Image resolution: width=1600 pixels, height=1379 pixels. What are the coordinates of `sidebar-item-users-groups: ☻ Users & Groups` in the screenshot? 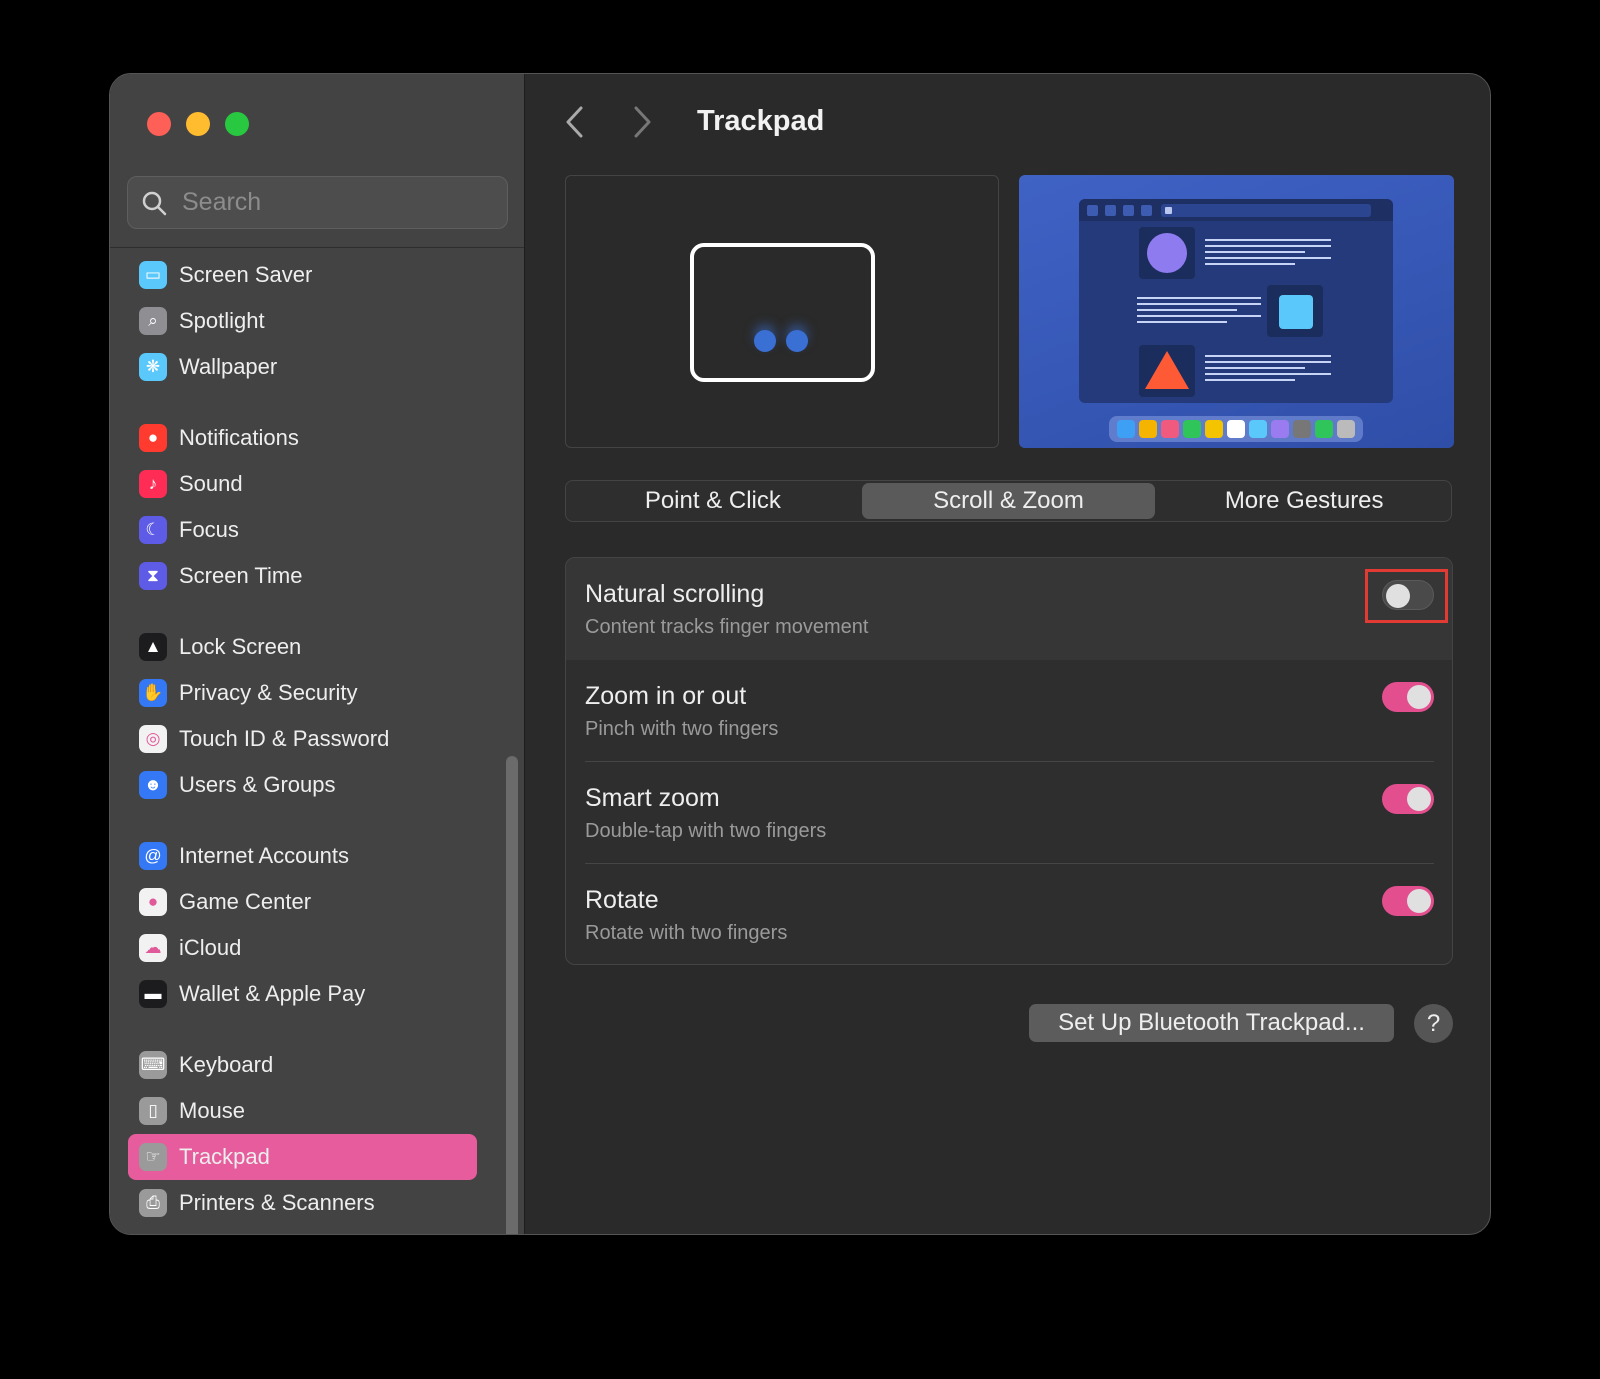 It's located at (302, 785).